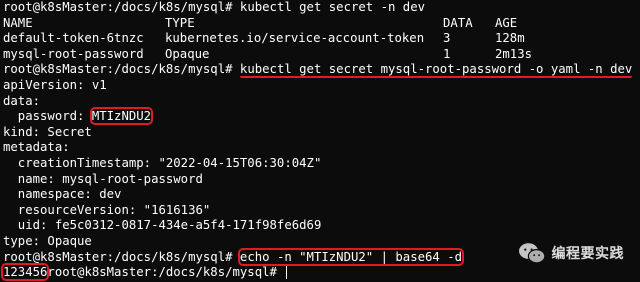 This screenshot has height=282, width=640. I want to click on cell-name: mysql-root-password, so click(73, 53).